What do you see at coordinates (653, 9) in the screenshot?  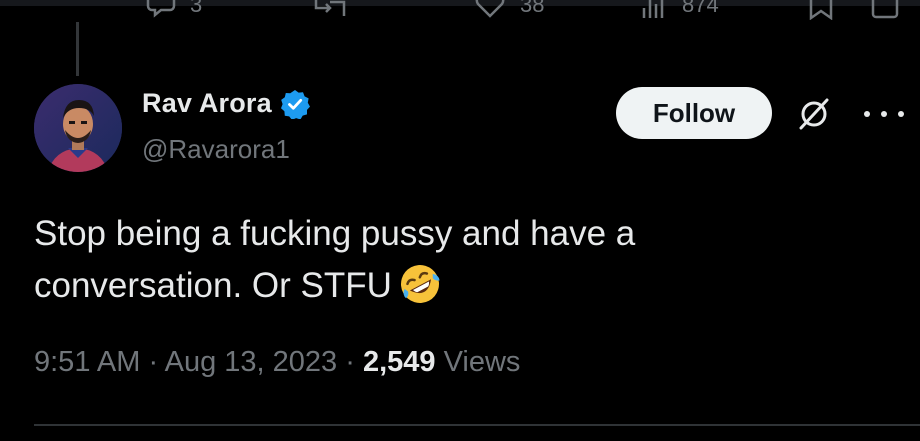 I see `analytics-icon` at bounding box center [653, 9].